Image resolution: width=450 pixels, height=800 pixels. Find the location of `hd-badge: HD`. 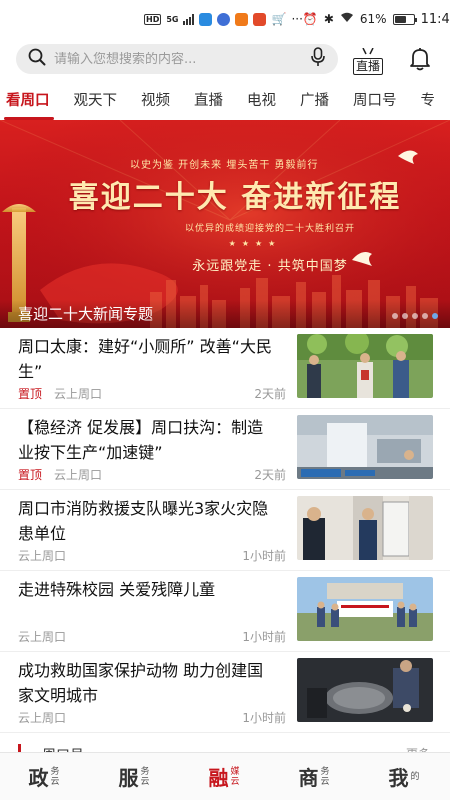

hd-badge: HD is located at coordinates (153, 19).